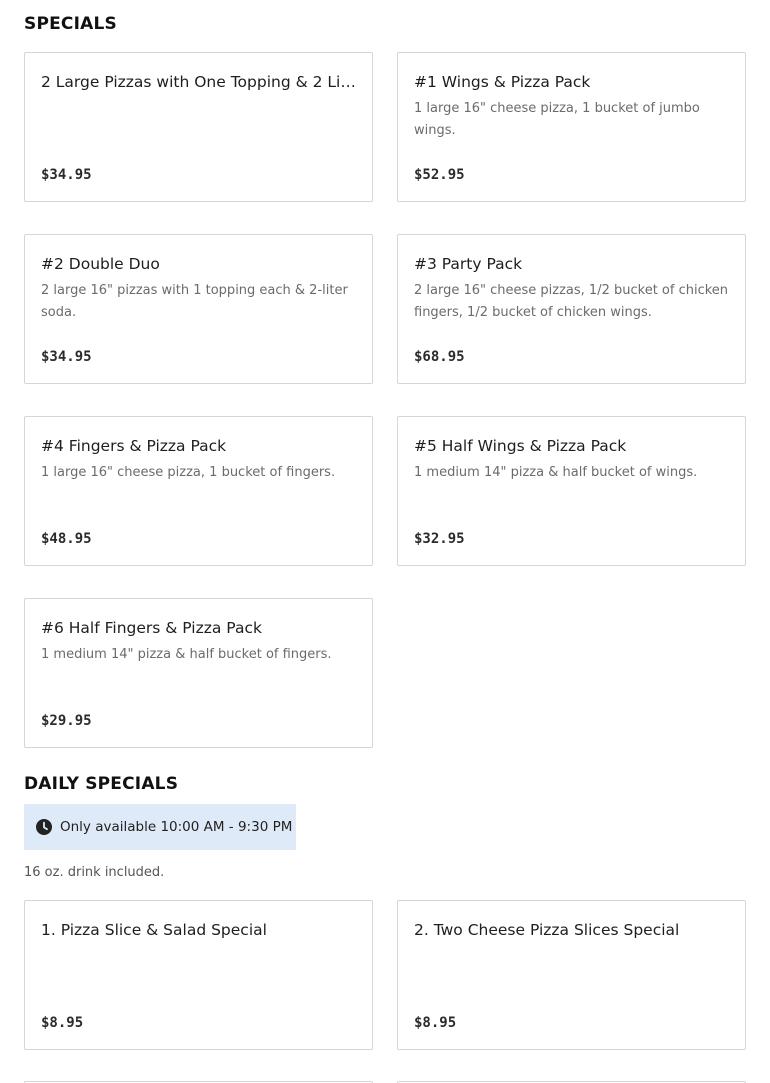  Describe the element at coordinates (502, 82) in the screenshot. I see `card-title: #1 Wings & Pizza Pack` at that location.